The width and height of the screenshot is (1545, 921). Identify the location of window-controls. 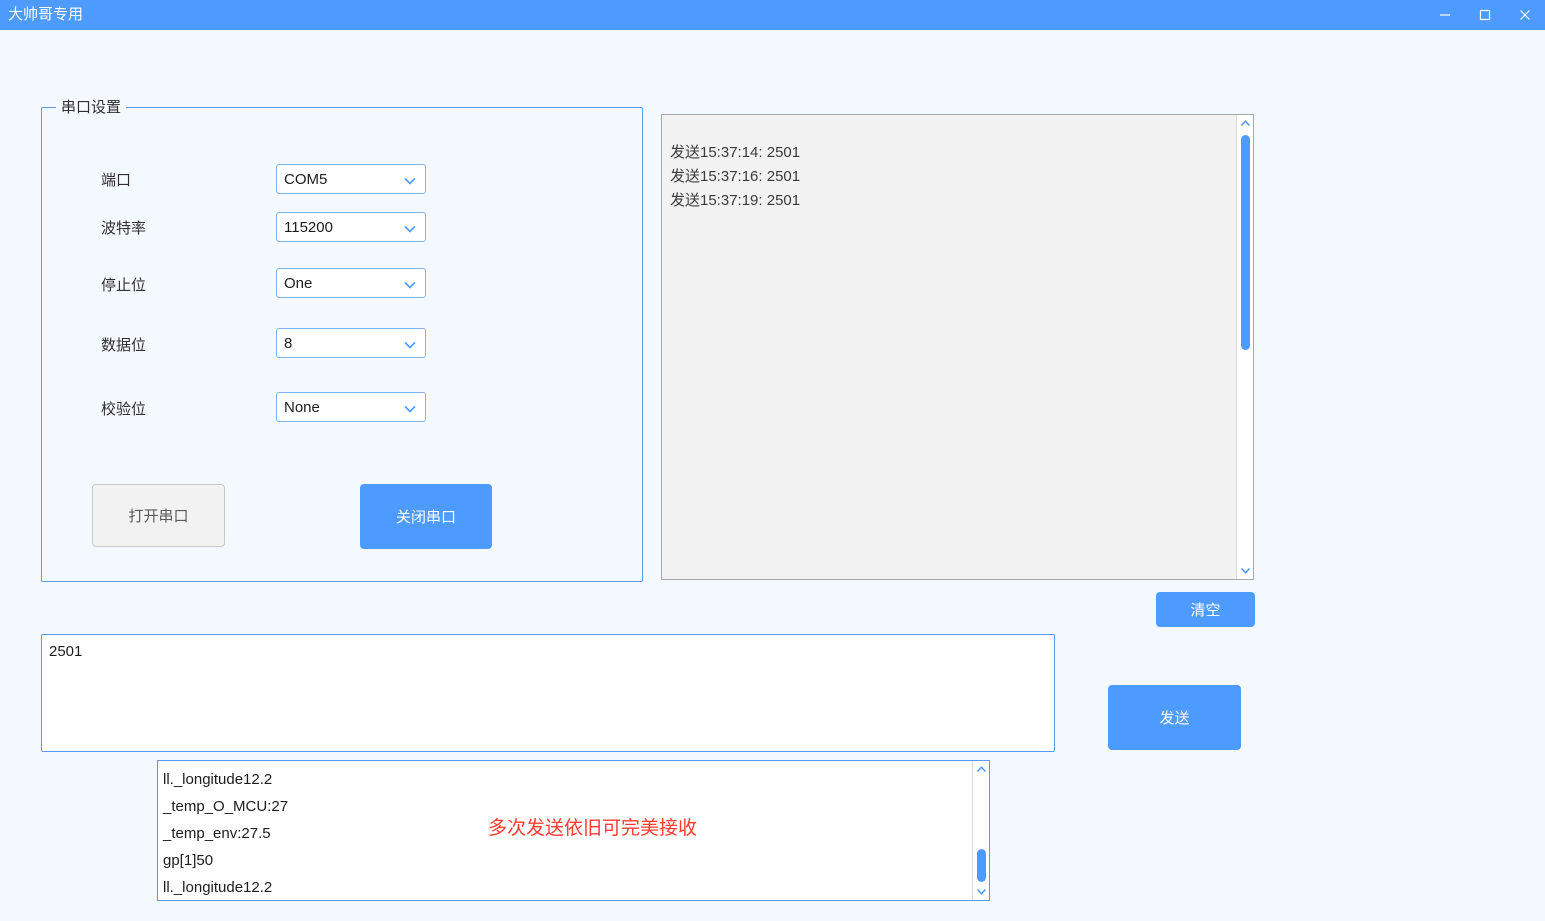
(1485, 15).